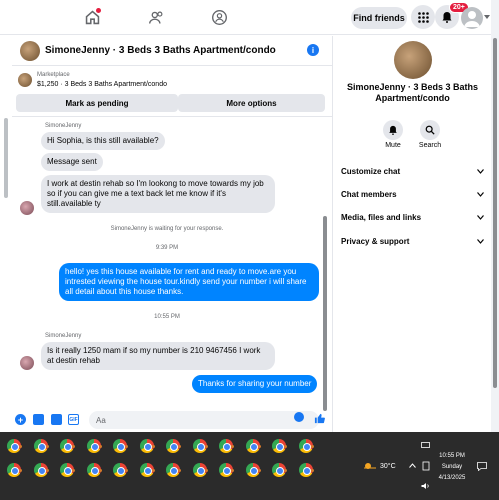  I want to click on message-composer: + GIF Aa, so click(171, 420).